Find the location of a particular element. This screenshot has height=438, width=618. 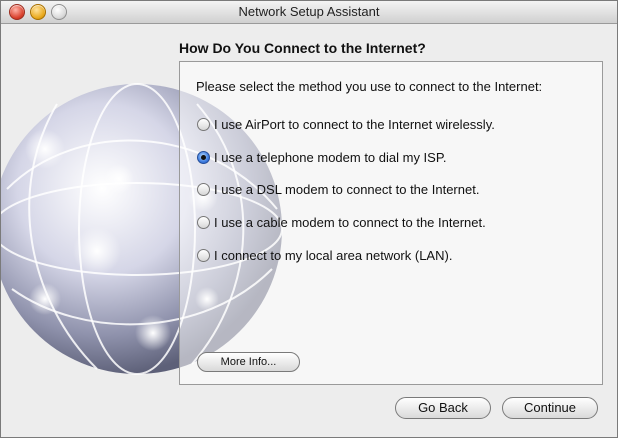

dsl-modem-radio is located at coordinates (203, 189).